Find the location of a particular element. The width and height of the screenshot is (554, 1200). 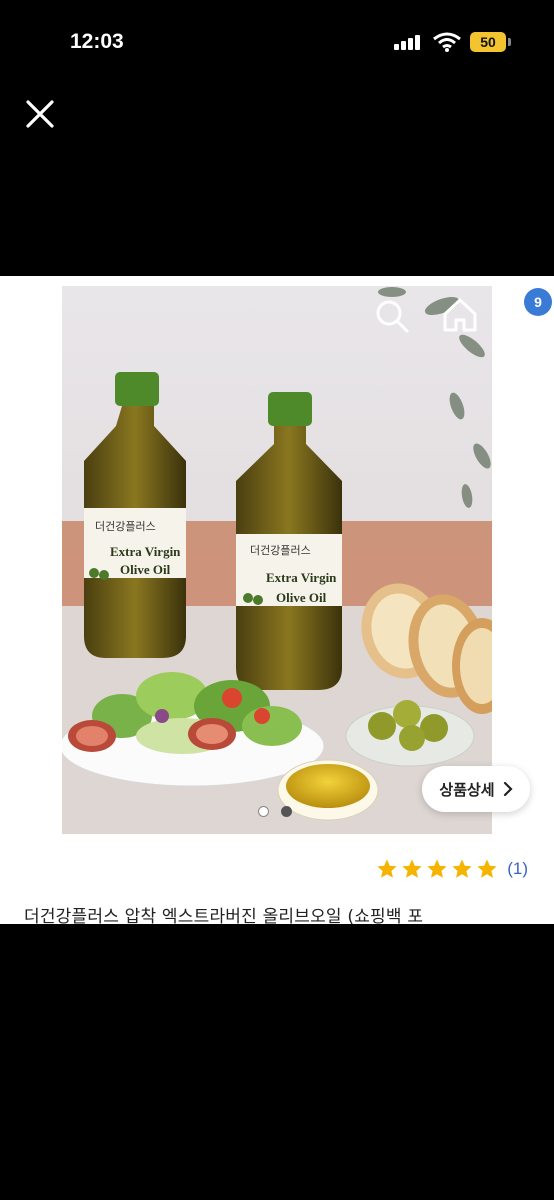

back-icon is located at coordinates (33, 316).